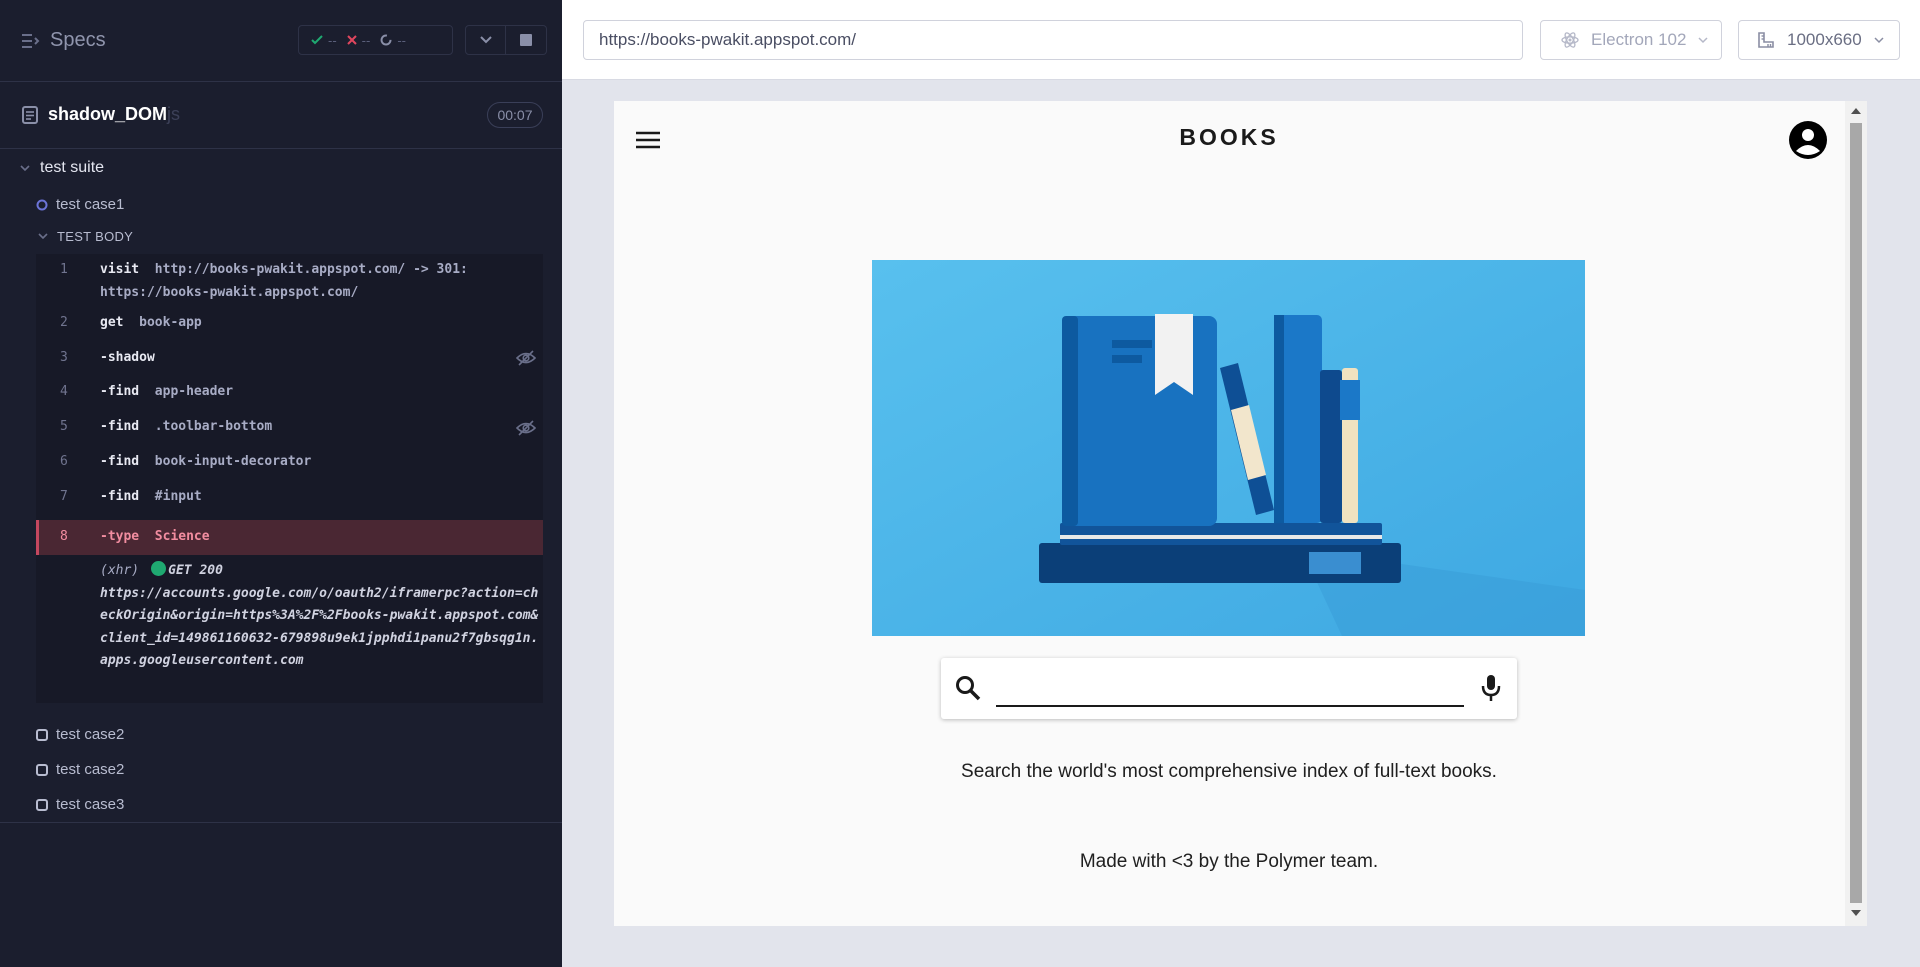  I want to click on viewport-selector: 1000x660, so click(1819, 40).